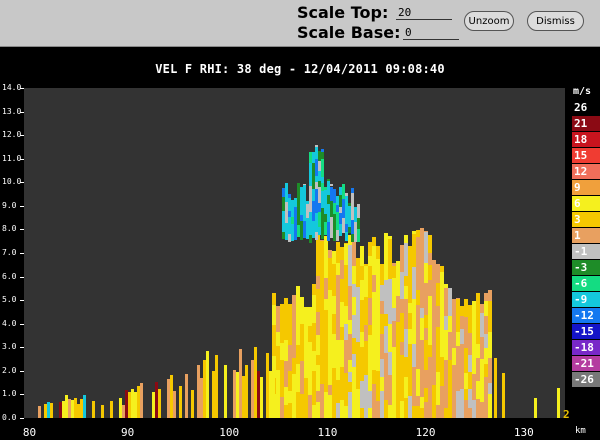  I want to click on x-tick-label: 100, so click(229, 432).